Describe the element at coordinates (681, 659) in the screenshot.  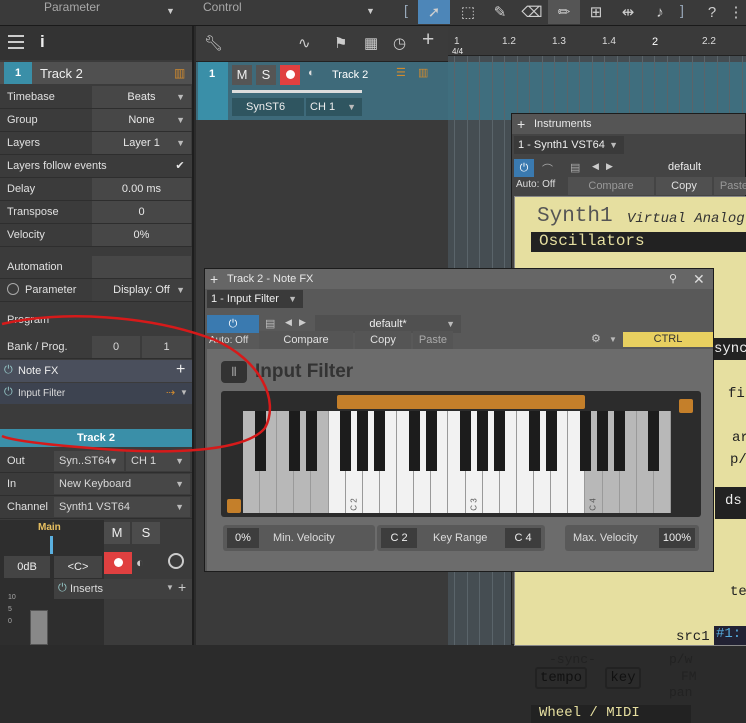
I see `pw-label: p/w` at that location.